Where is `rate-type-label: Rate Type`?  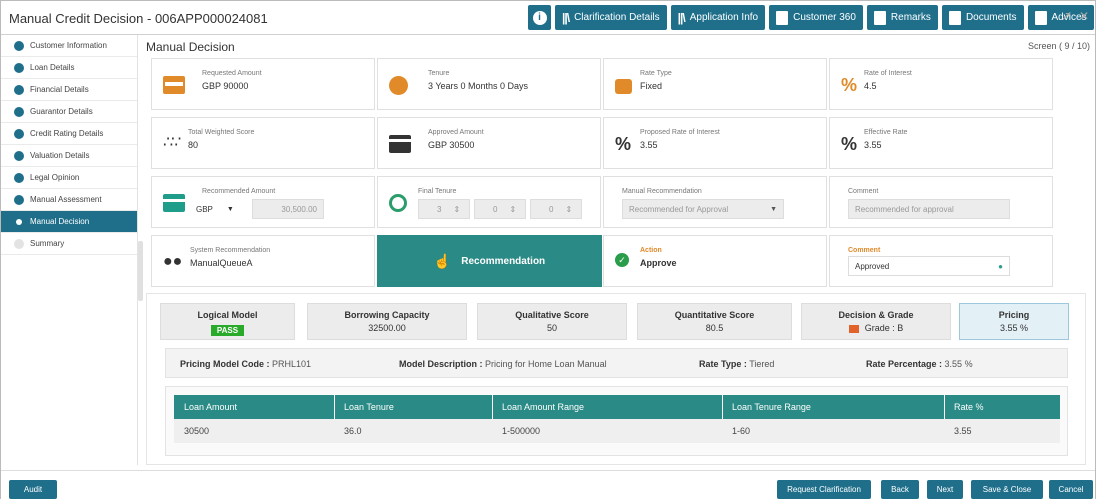
rate-type-label: Rate Type is located at coordinates (656, 73).